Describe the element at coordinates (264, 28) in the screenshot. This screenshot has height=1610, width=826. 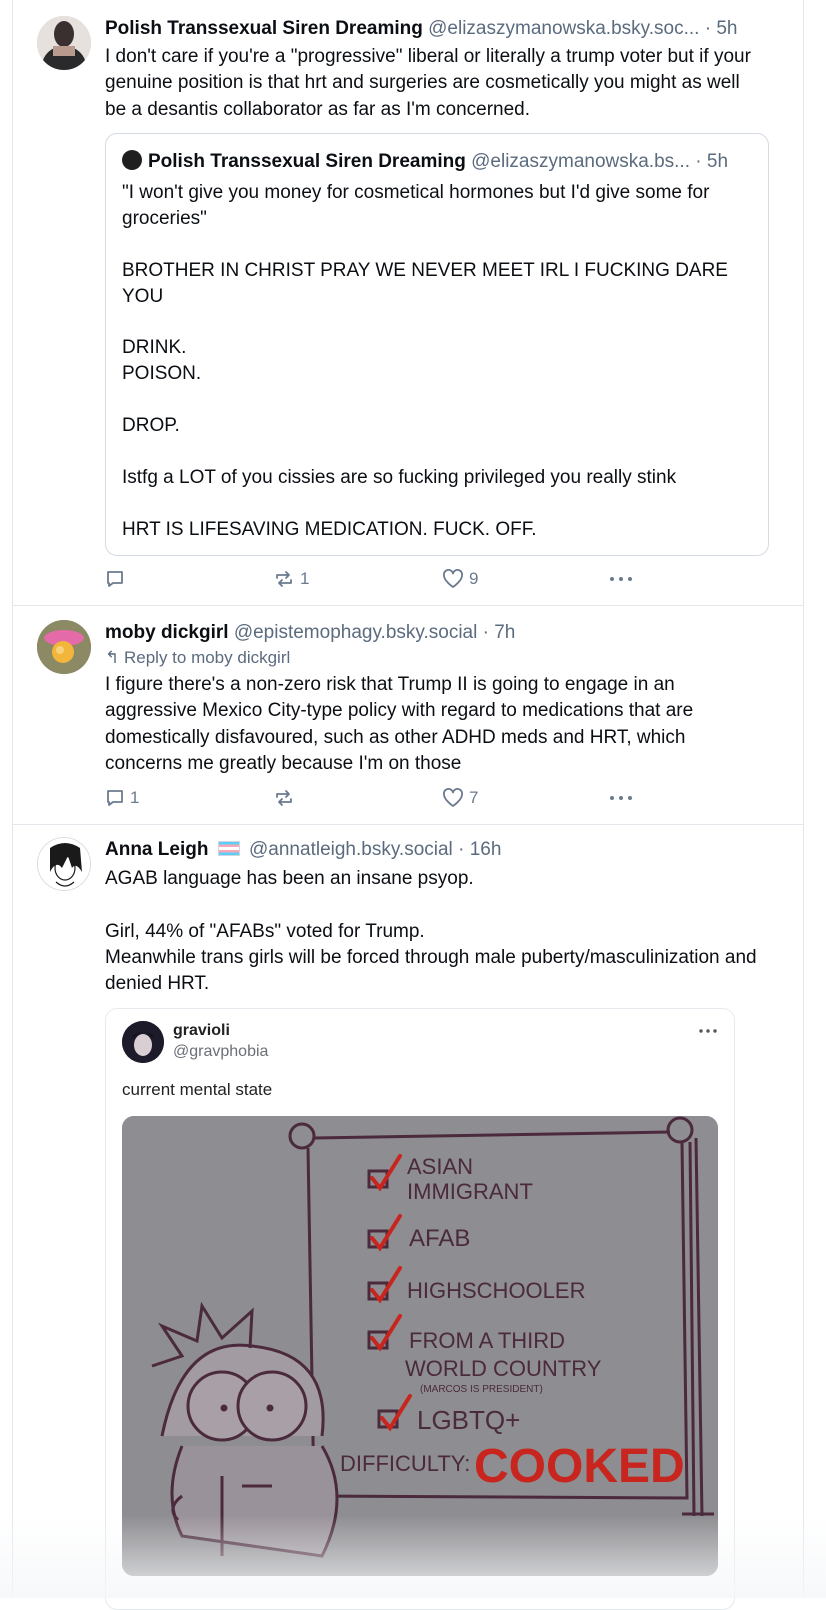
I see `author-name: Polish Transsexual Siren Dreaming` at that location.